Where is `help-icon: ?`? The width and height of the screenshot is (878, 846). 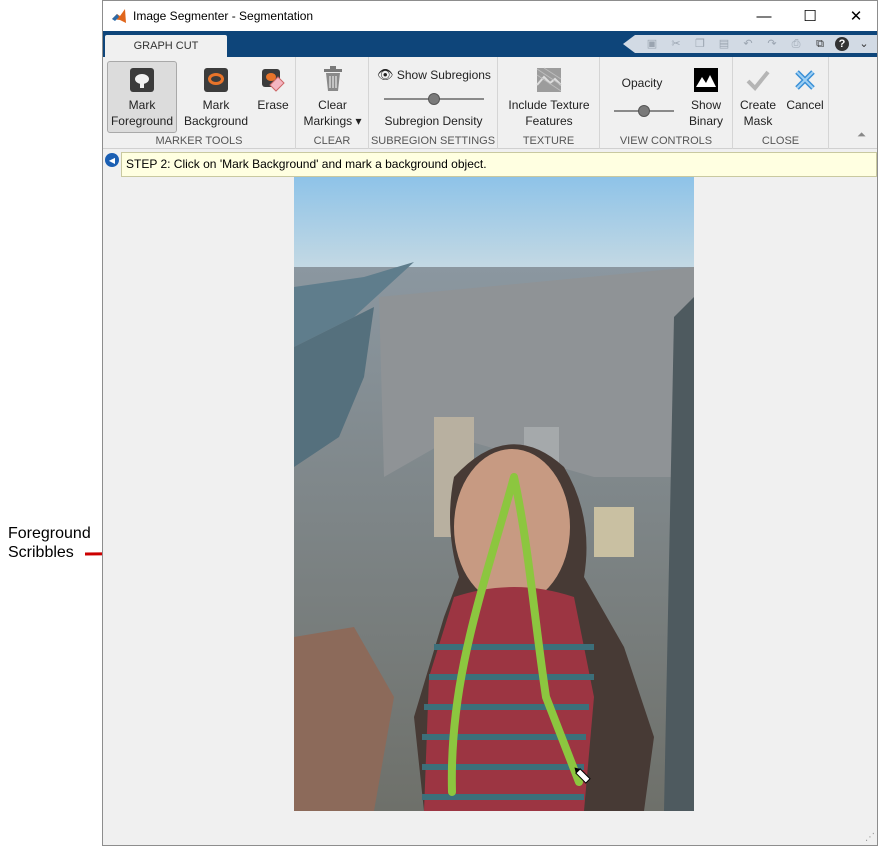 help-icon: ? is located at coordinates (842, 44).